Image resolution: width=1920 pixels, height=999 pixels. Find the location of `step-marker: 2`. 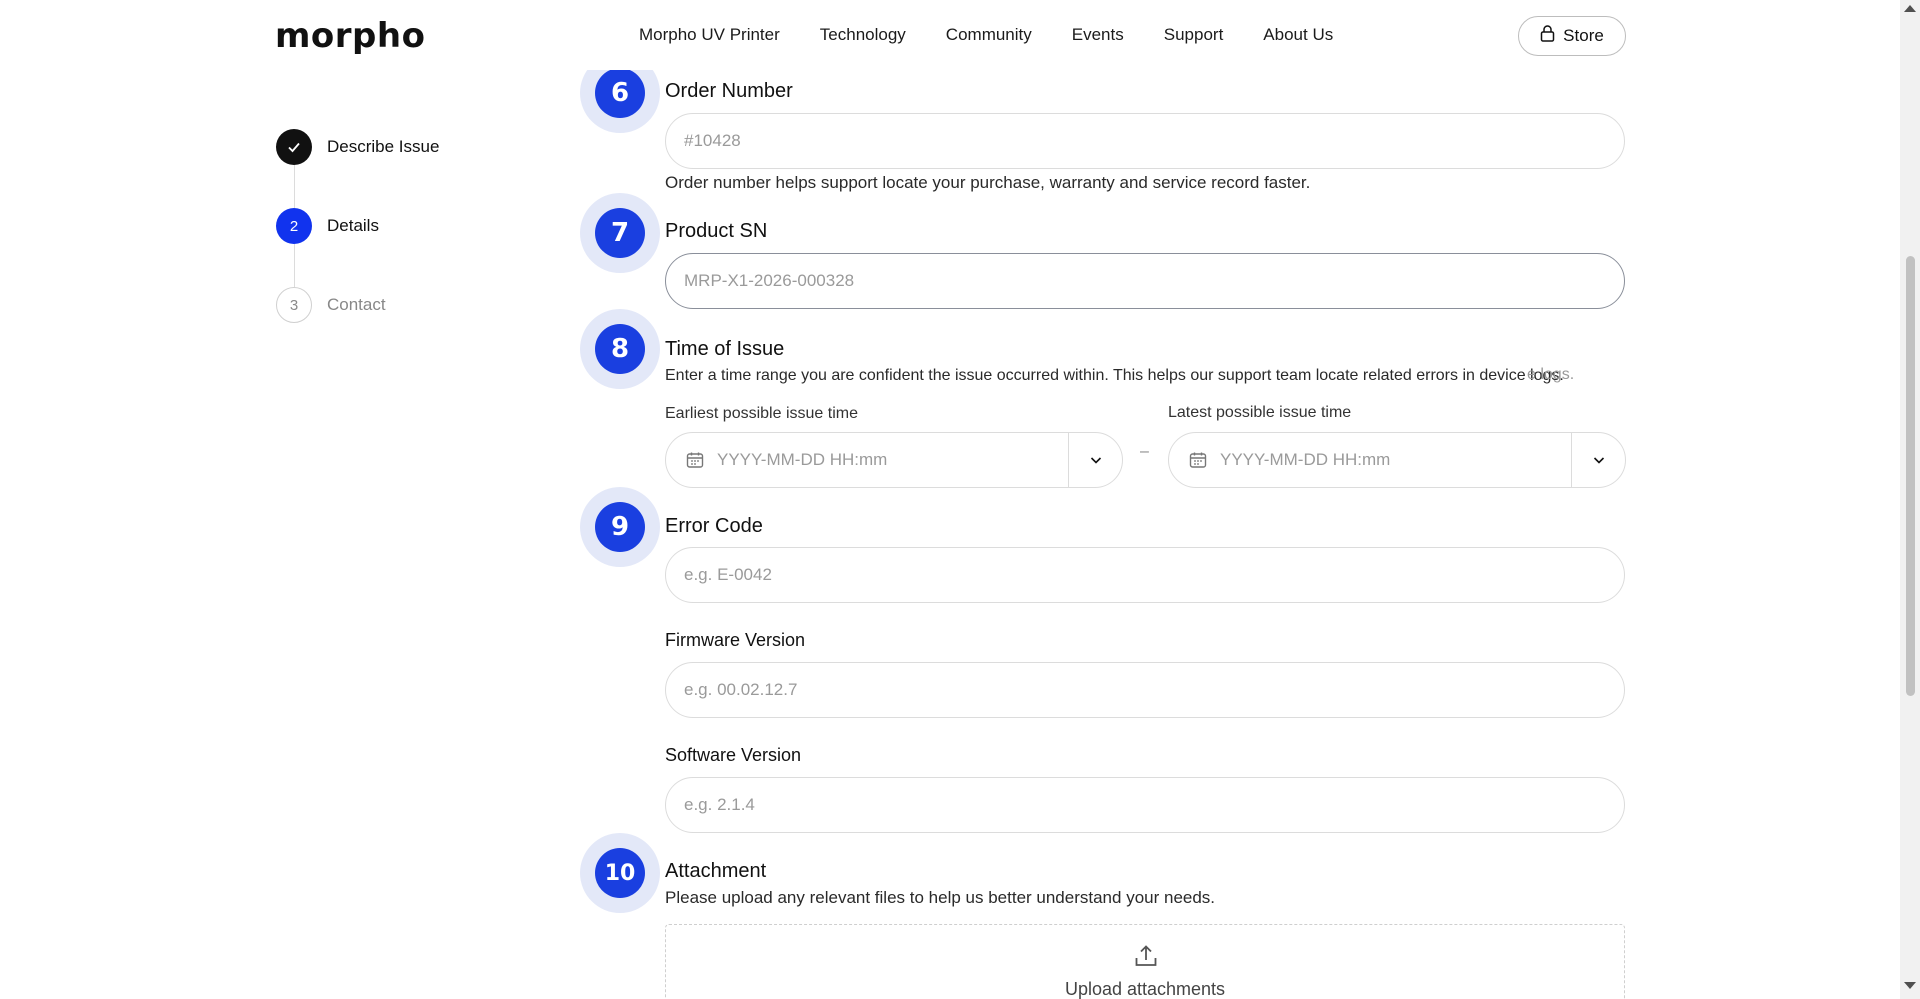

step-marker: 2 is located at coordinates (294, 226).